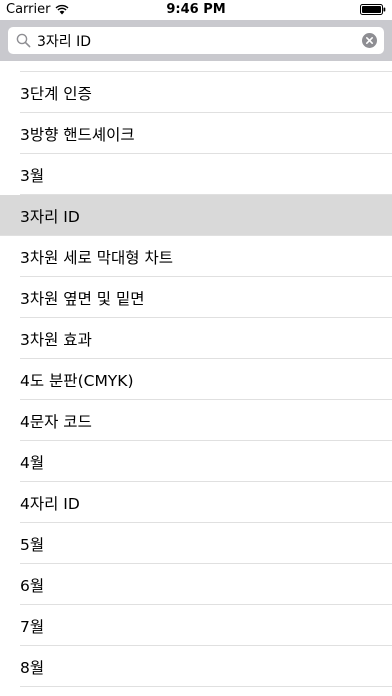 Image resolution: width=392 pixels, height=696 pixels. What do you see at coordinates (196, 461) in the screenshot?
I see `list-item: 4월` at bounding box center [196, 461].